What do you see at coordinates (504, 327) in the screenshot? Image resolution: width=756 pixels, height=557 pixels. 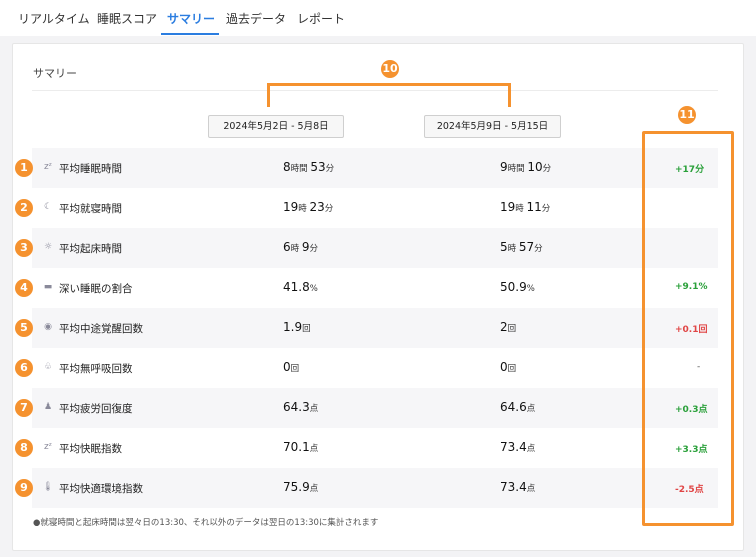 I see `value-number: 2` at bounding box center [504, 327].